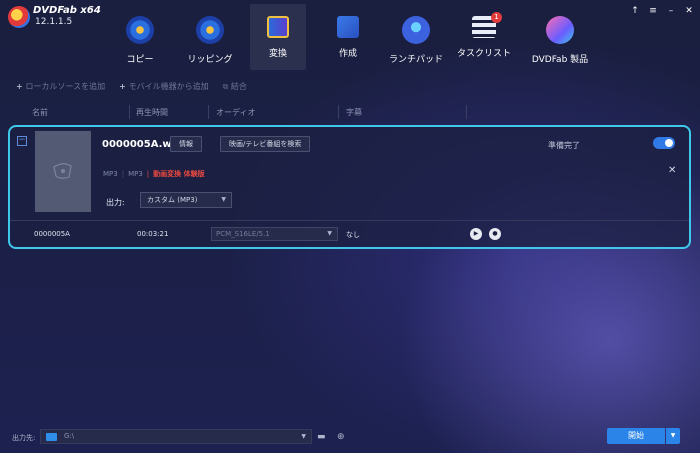 This screenshot has height=453, width=700. Describe the element at coordinates (353, 235) in the screenshot. I see `subtitle-value: なし` at that location.